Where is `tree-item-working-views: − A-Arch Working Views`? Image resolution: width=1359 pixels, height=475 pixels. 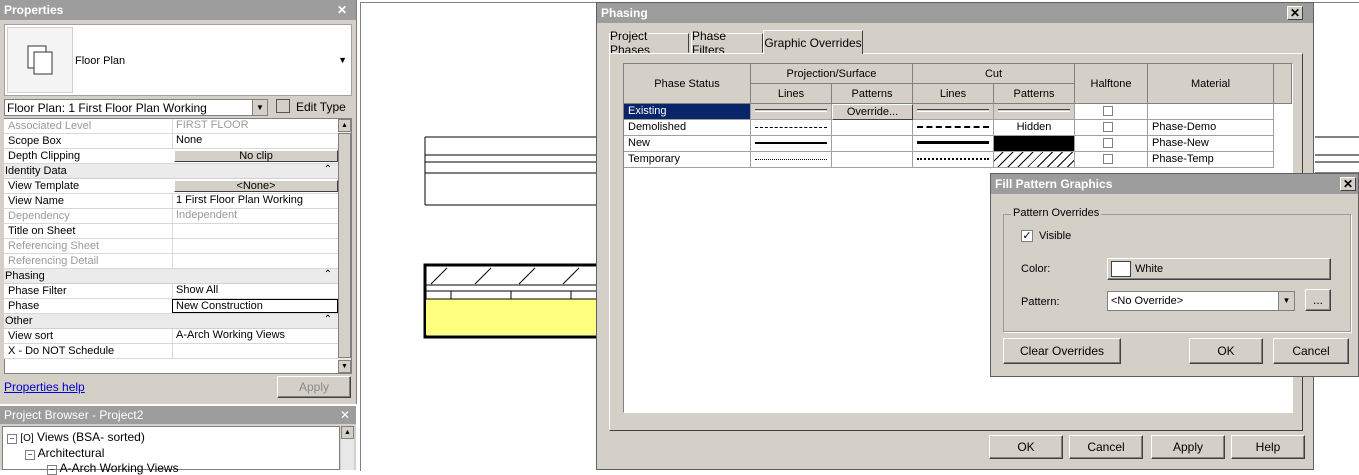 tree-item-working-views: − A-Arch Working Views is located at coordinates (113, 468).